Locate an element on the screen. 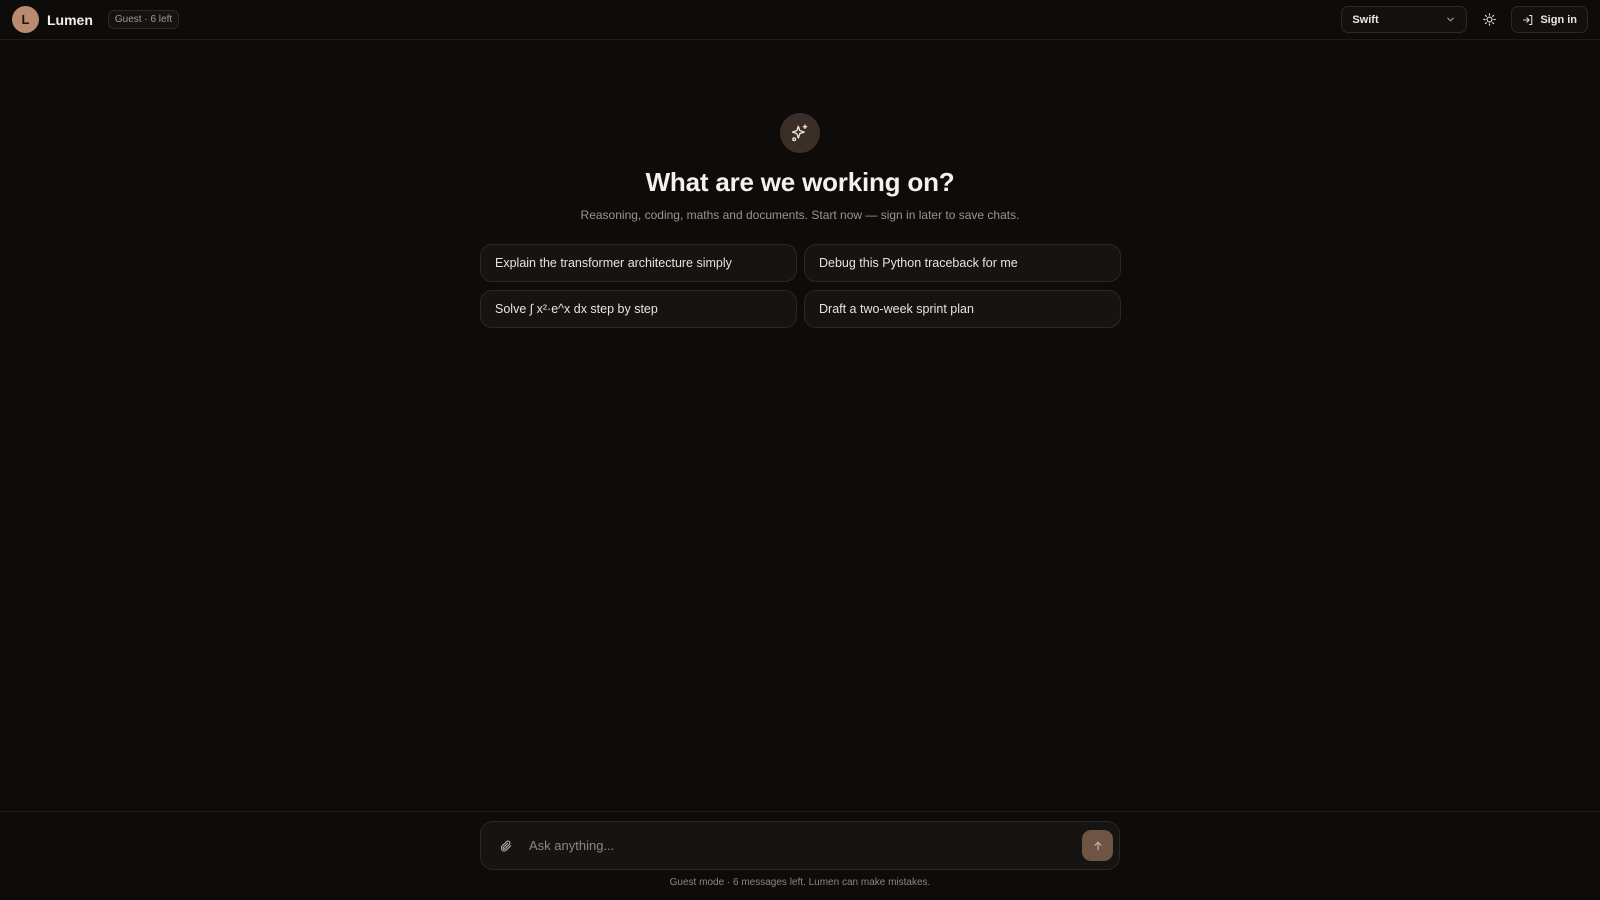 The height and width of the screenshot is (900, 1600). message-composer is located at coordinates (800, 845).